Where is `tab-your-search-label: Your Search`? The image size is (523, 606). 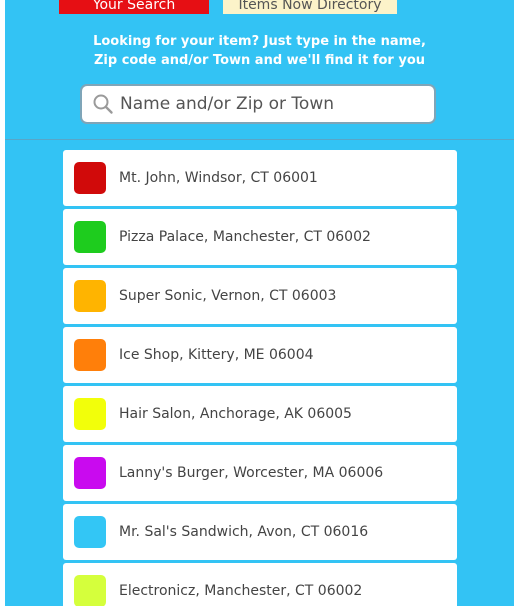
tab-your-search-label: Your Search is located at coordinates (134, 6).